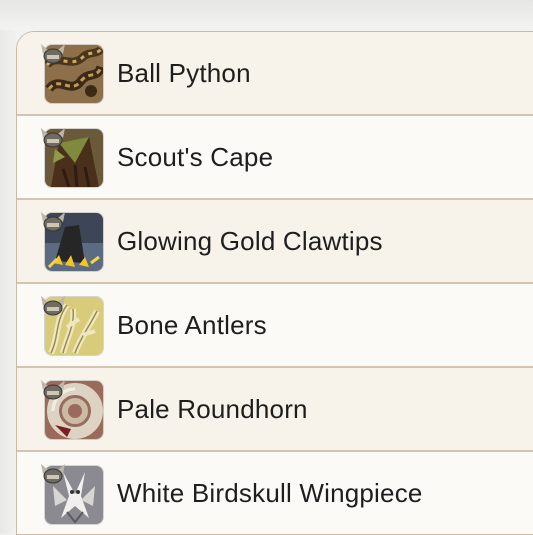 The image size is (533, 535). What do you see at coordinates (212, 408) in the screenshot?
I see `item-name: Pale Roundhorn` at bounding box center [212, 408].